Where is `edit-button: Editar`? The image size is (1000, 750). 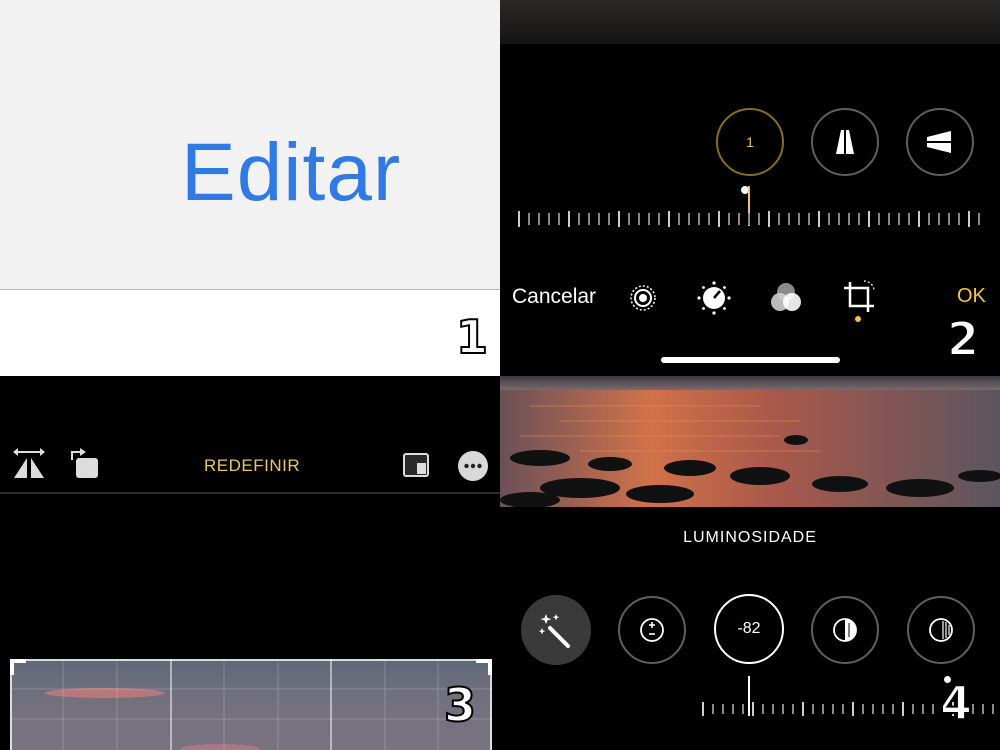
edit-button: Editar is located at coordinates (291, 173).